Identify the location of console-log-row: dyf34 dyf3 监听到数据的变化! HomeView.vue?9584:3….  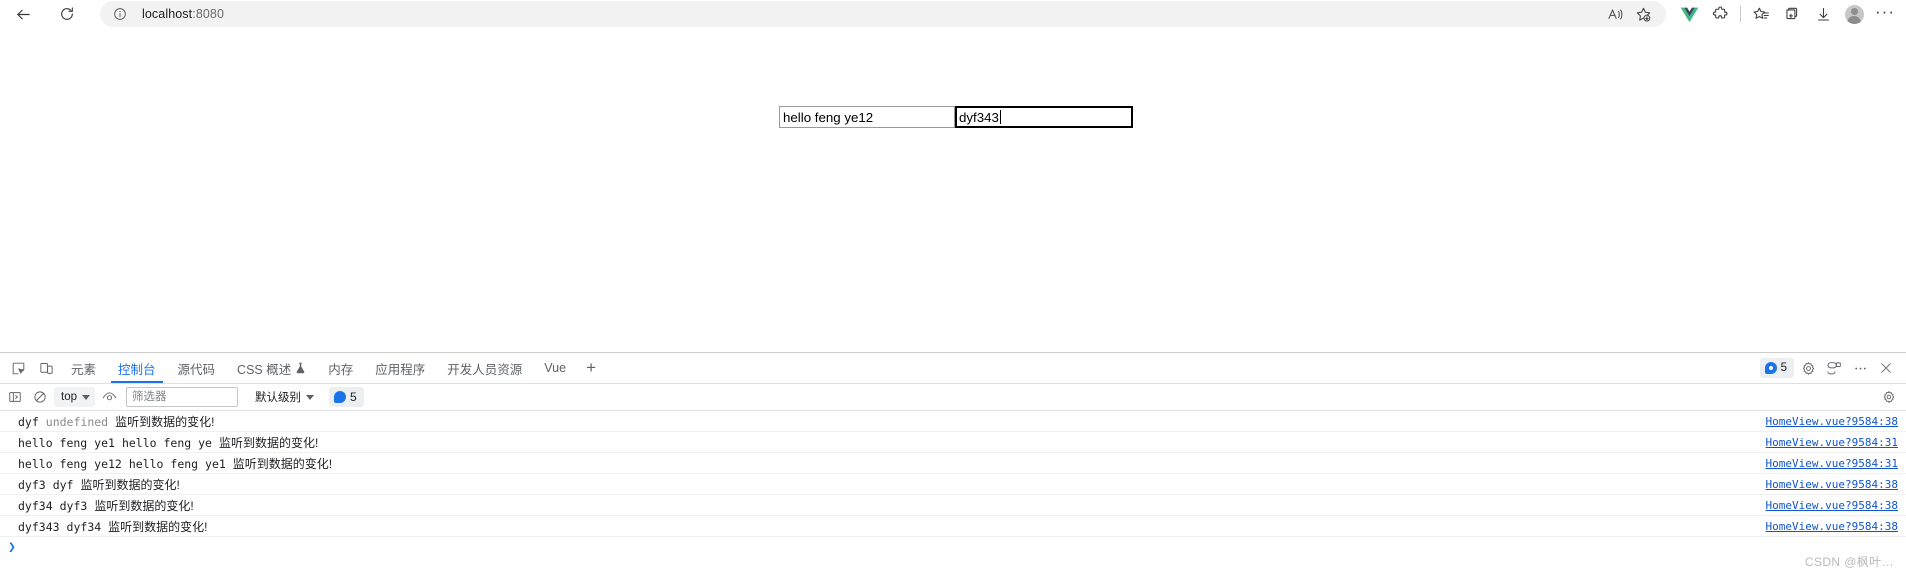
(953, 505).